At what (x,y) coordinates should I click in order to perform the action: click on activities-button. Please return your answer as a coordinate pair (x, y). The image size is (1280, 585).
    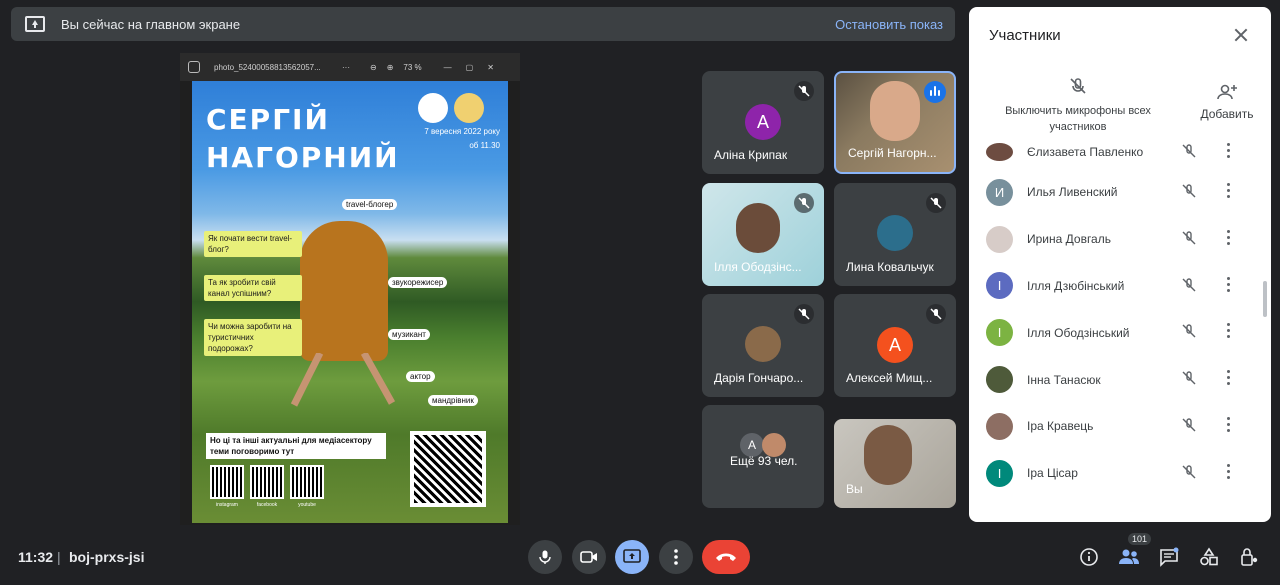
    Looking at the image, I should click on (1209, 557).